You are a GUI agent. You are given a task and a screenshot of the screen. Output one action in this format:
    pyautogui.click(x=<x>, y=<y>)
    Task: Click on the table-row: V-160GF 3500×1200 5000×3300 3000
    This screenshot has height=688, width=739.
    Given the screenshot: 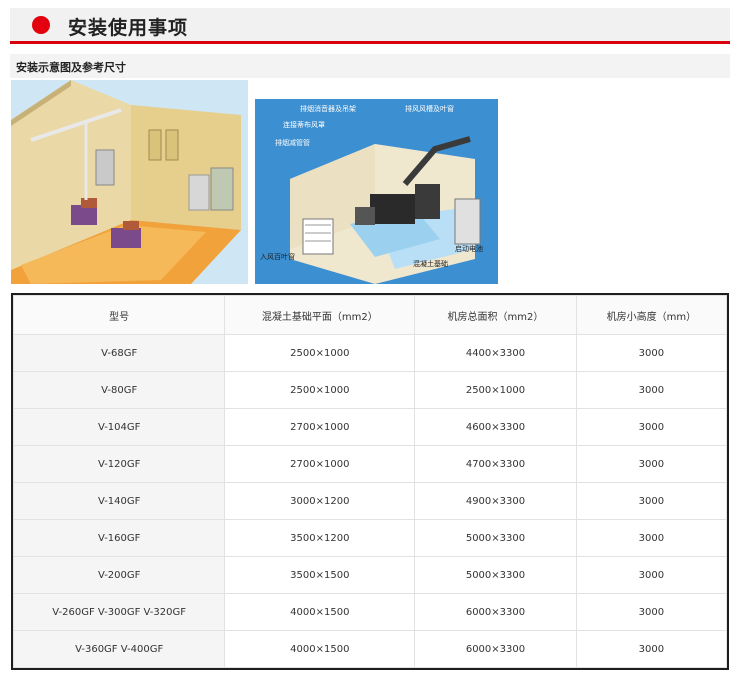 What is the action you would take?
    pyautogui.click(x=370, y=538)
    